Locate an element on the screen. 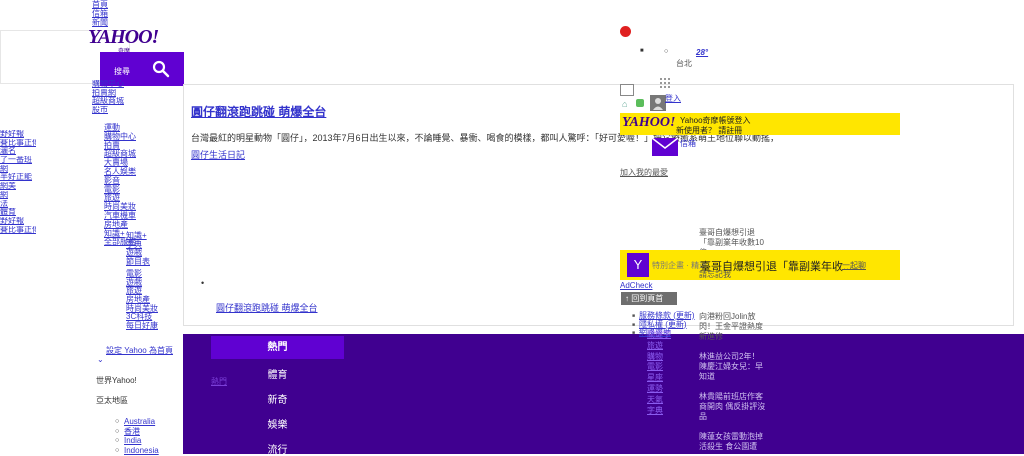 This screenshot has height=456, width=1024. tab-sports: 體育 is located at coordinates (277, 373).